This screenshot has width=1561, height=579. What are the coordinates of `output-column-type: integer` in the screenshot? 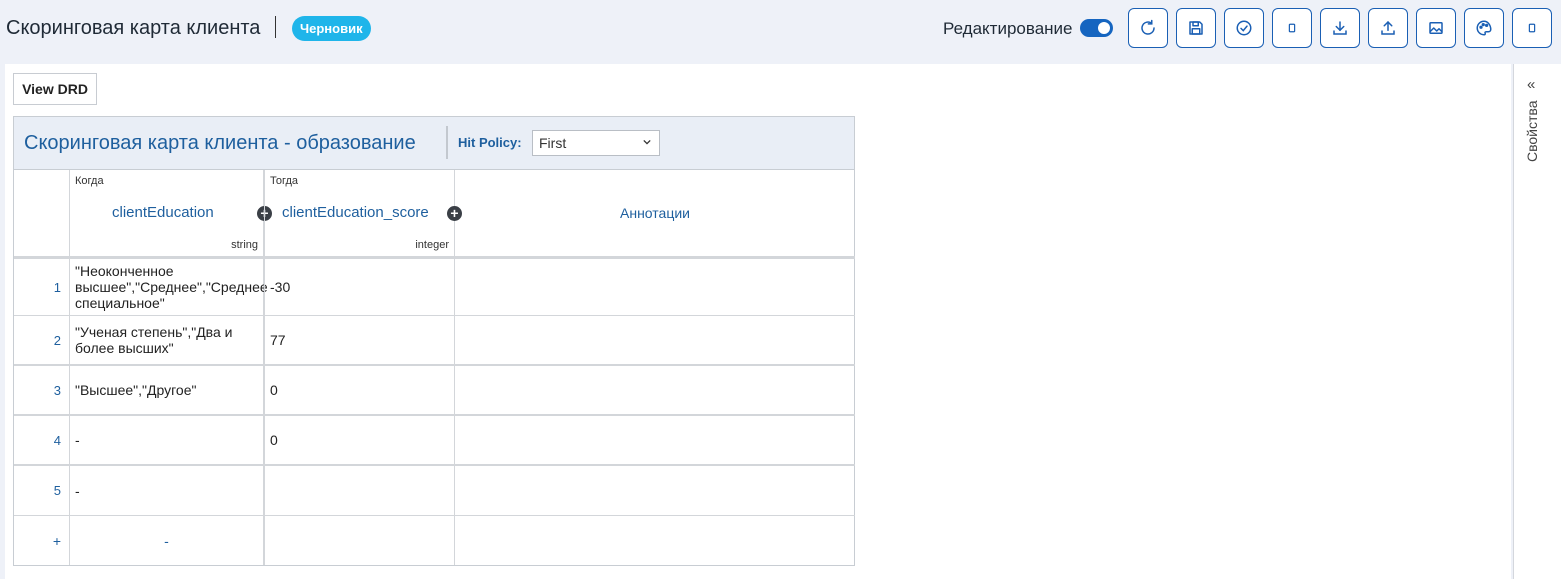 It's located at (432, 245).